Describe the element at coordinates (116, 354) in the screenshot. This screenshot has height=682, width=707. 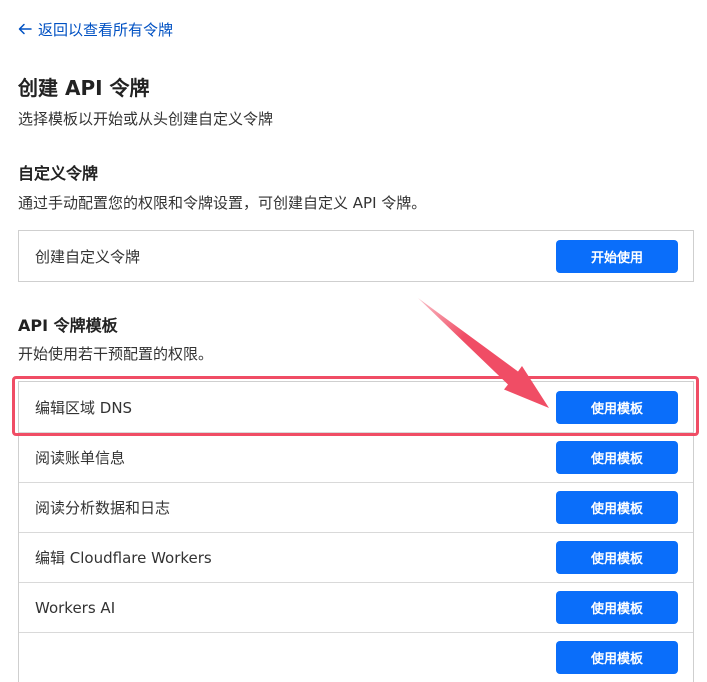
I see `templates-section-description: 开始使用若干预配置的权限。` at that location.